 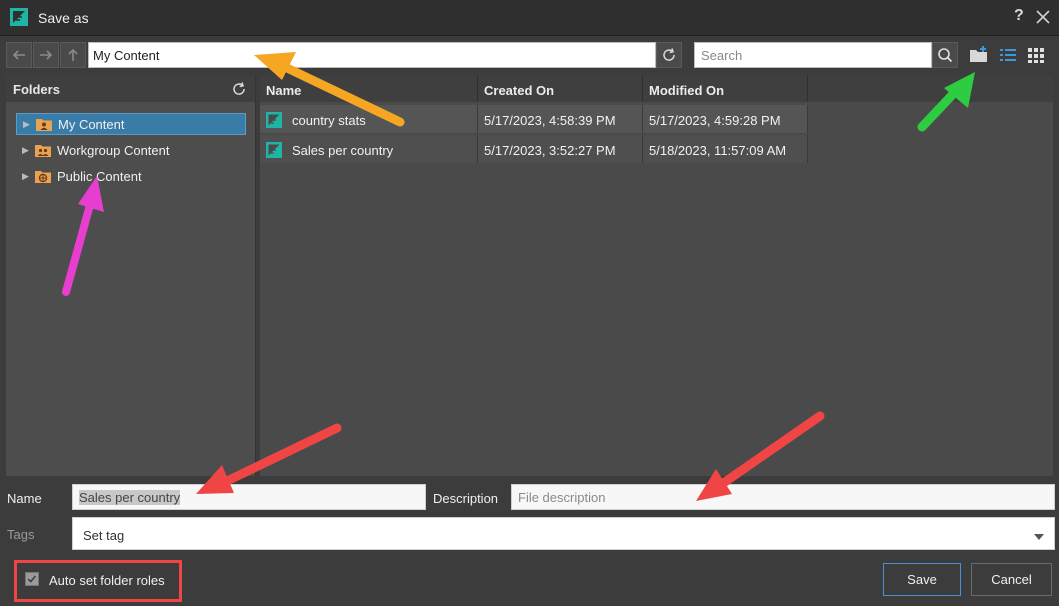 What do you see at coordinates (382, 149) in the screenshot?
I see `file-name: Sales per country` at bounding box center [382, 149].